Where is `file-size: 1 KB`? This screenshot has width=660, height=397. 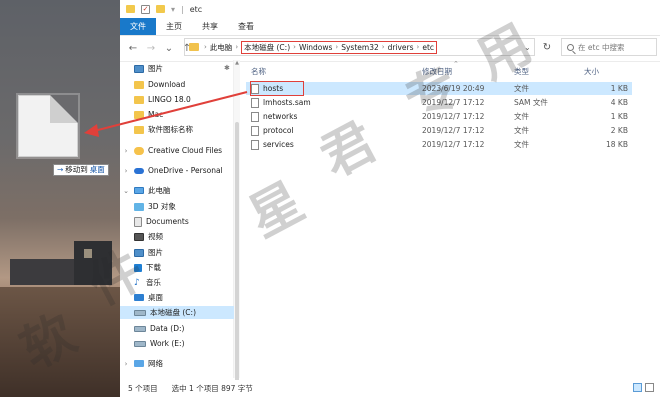 file-size: 1 KB is located at coordinates (619, 116).